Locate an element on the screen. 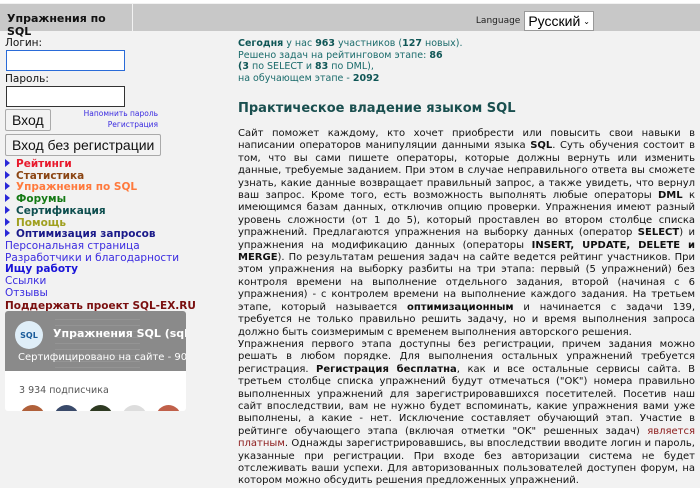 The width and height of the screenshot is (700, 488). select-count: 3 is located at coordinates (245, 66).